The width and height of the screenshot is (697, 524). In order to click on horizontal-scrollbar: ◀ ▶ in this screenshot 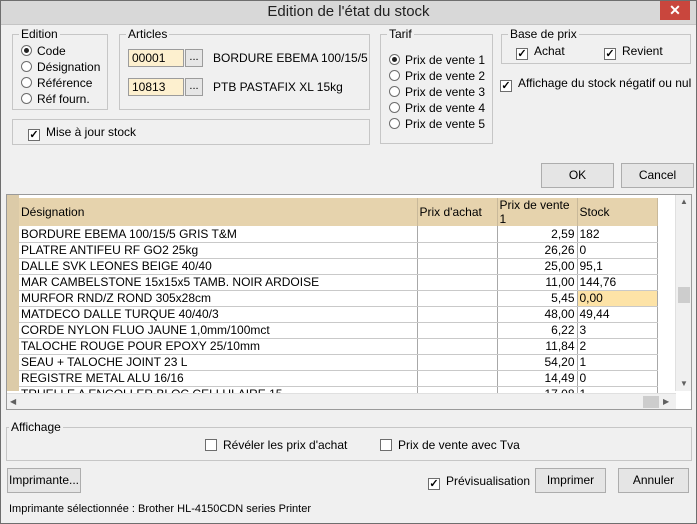, I will do `click(341, 401)`.